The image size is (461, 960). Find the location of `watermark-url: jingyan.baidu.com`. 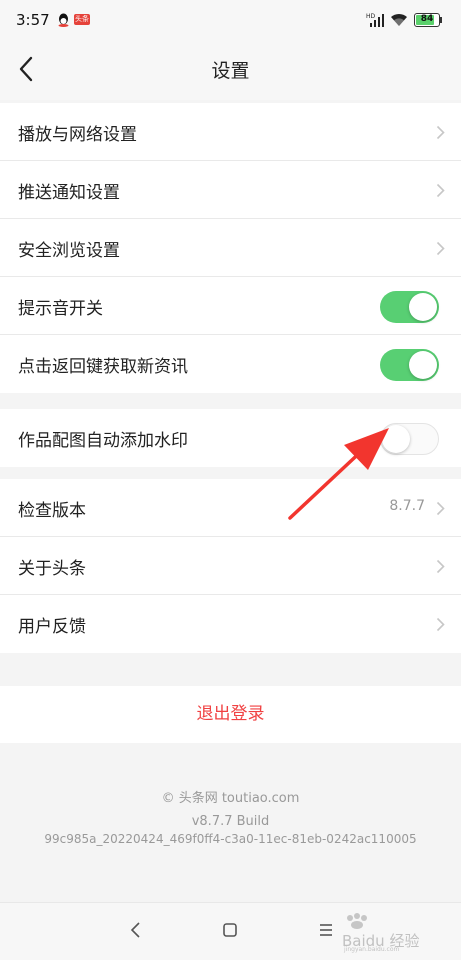

watermark-url: jingyan.baidu.com is located at coordinates (372, 949).